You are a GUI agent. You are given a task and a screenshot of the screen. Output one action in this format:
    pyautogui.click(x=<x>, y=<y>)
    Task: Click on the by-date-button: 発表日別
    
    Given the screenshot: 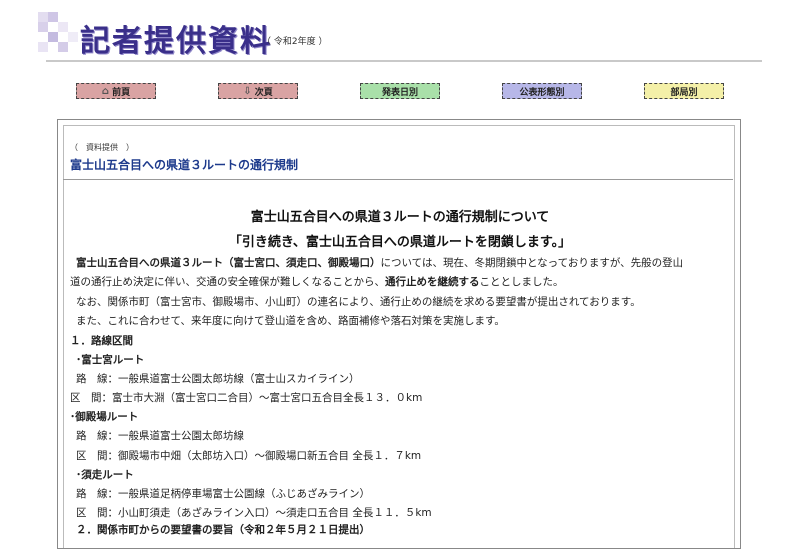 What is the action you would take?
    pyautogui.click(x=400, y=91)
    